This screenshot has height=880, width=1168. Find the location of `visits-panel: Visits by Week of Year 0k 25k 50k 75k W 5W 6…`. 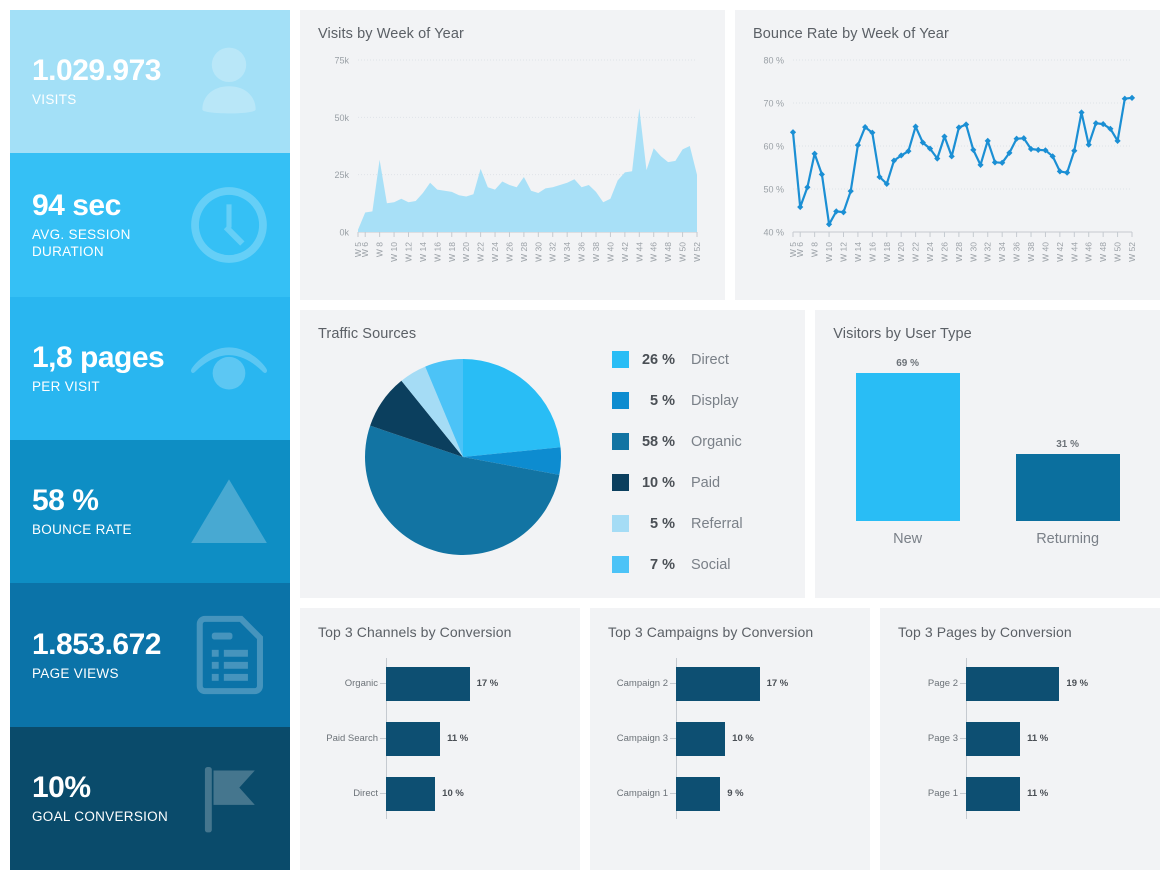

visits-panel: Visits by Week of Year 0k 25k 50k 75k W 5W 6… is located at coordinates (512, 155).